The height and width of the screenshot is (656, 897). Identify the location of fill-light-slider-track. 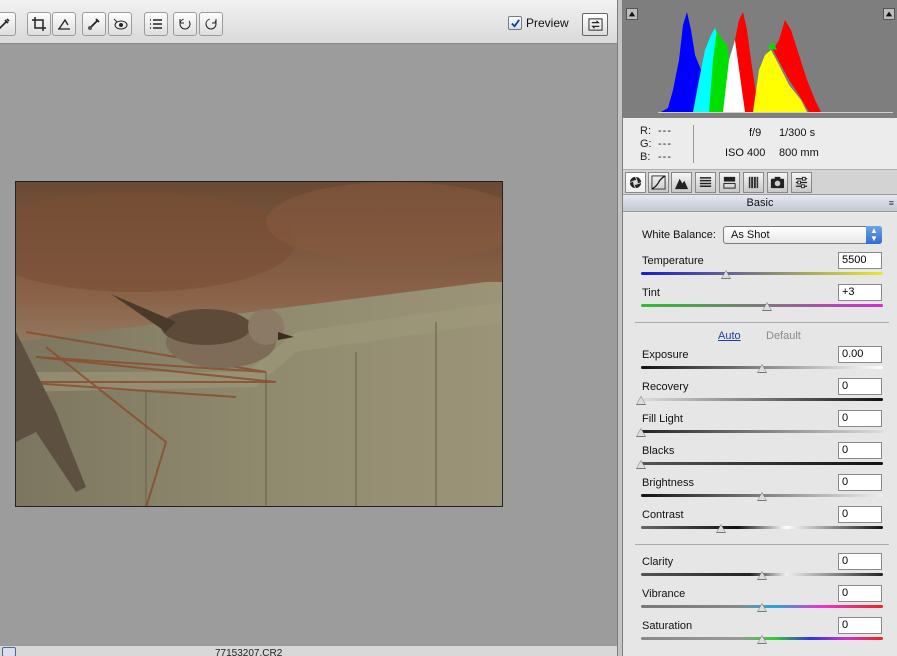
(762, 431).